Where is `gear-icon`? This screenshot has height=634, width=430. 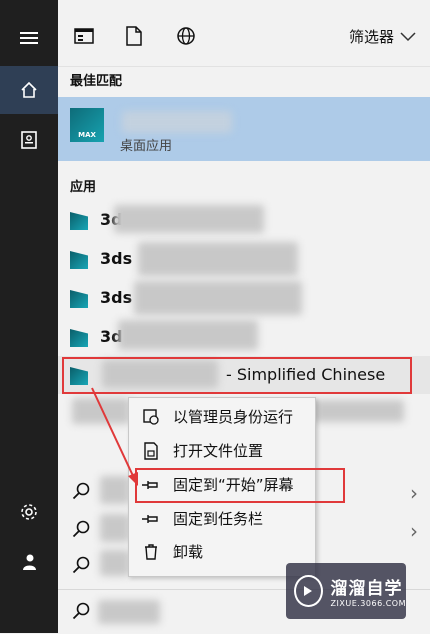
gear-icon is located at coordinates (29, 512).